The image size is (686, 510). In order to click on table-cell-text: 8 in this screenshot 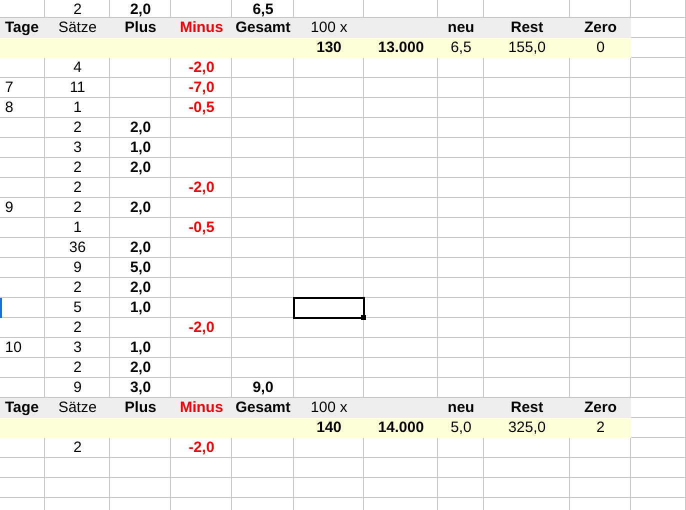, I will do `click(9, 108)`.